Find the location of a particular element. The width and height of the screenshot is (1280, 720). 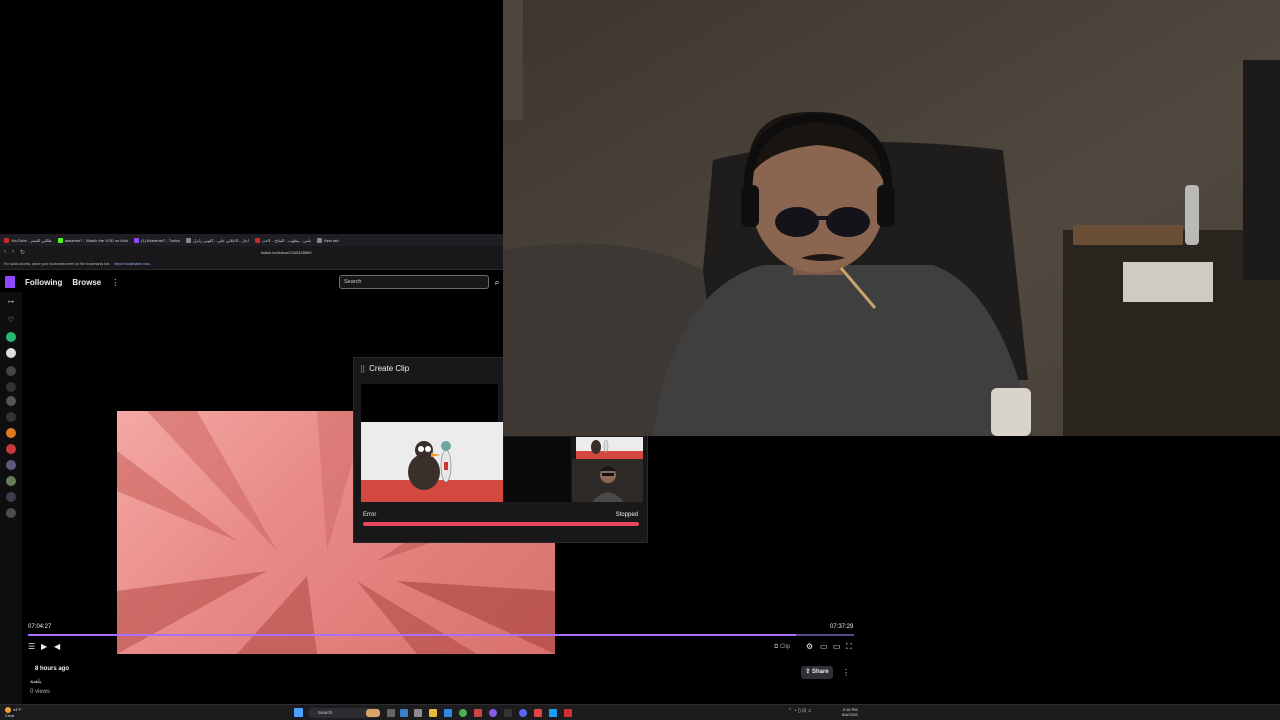

person-thumbnail-icon is located at coordinates (607, 480).